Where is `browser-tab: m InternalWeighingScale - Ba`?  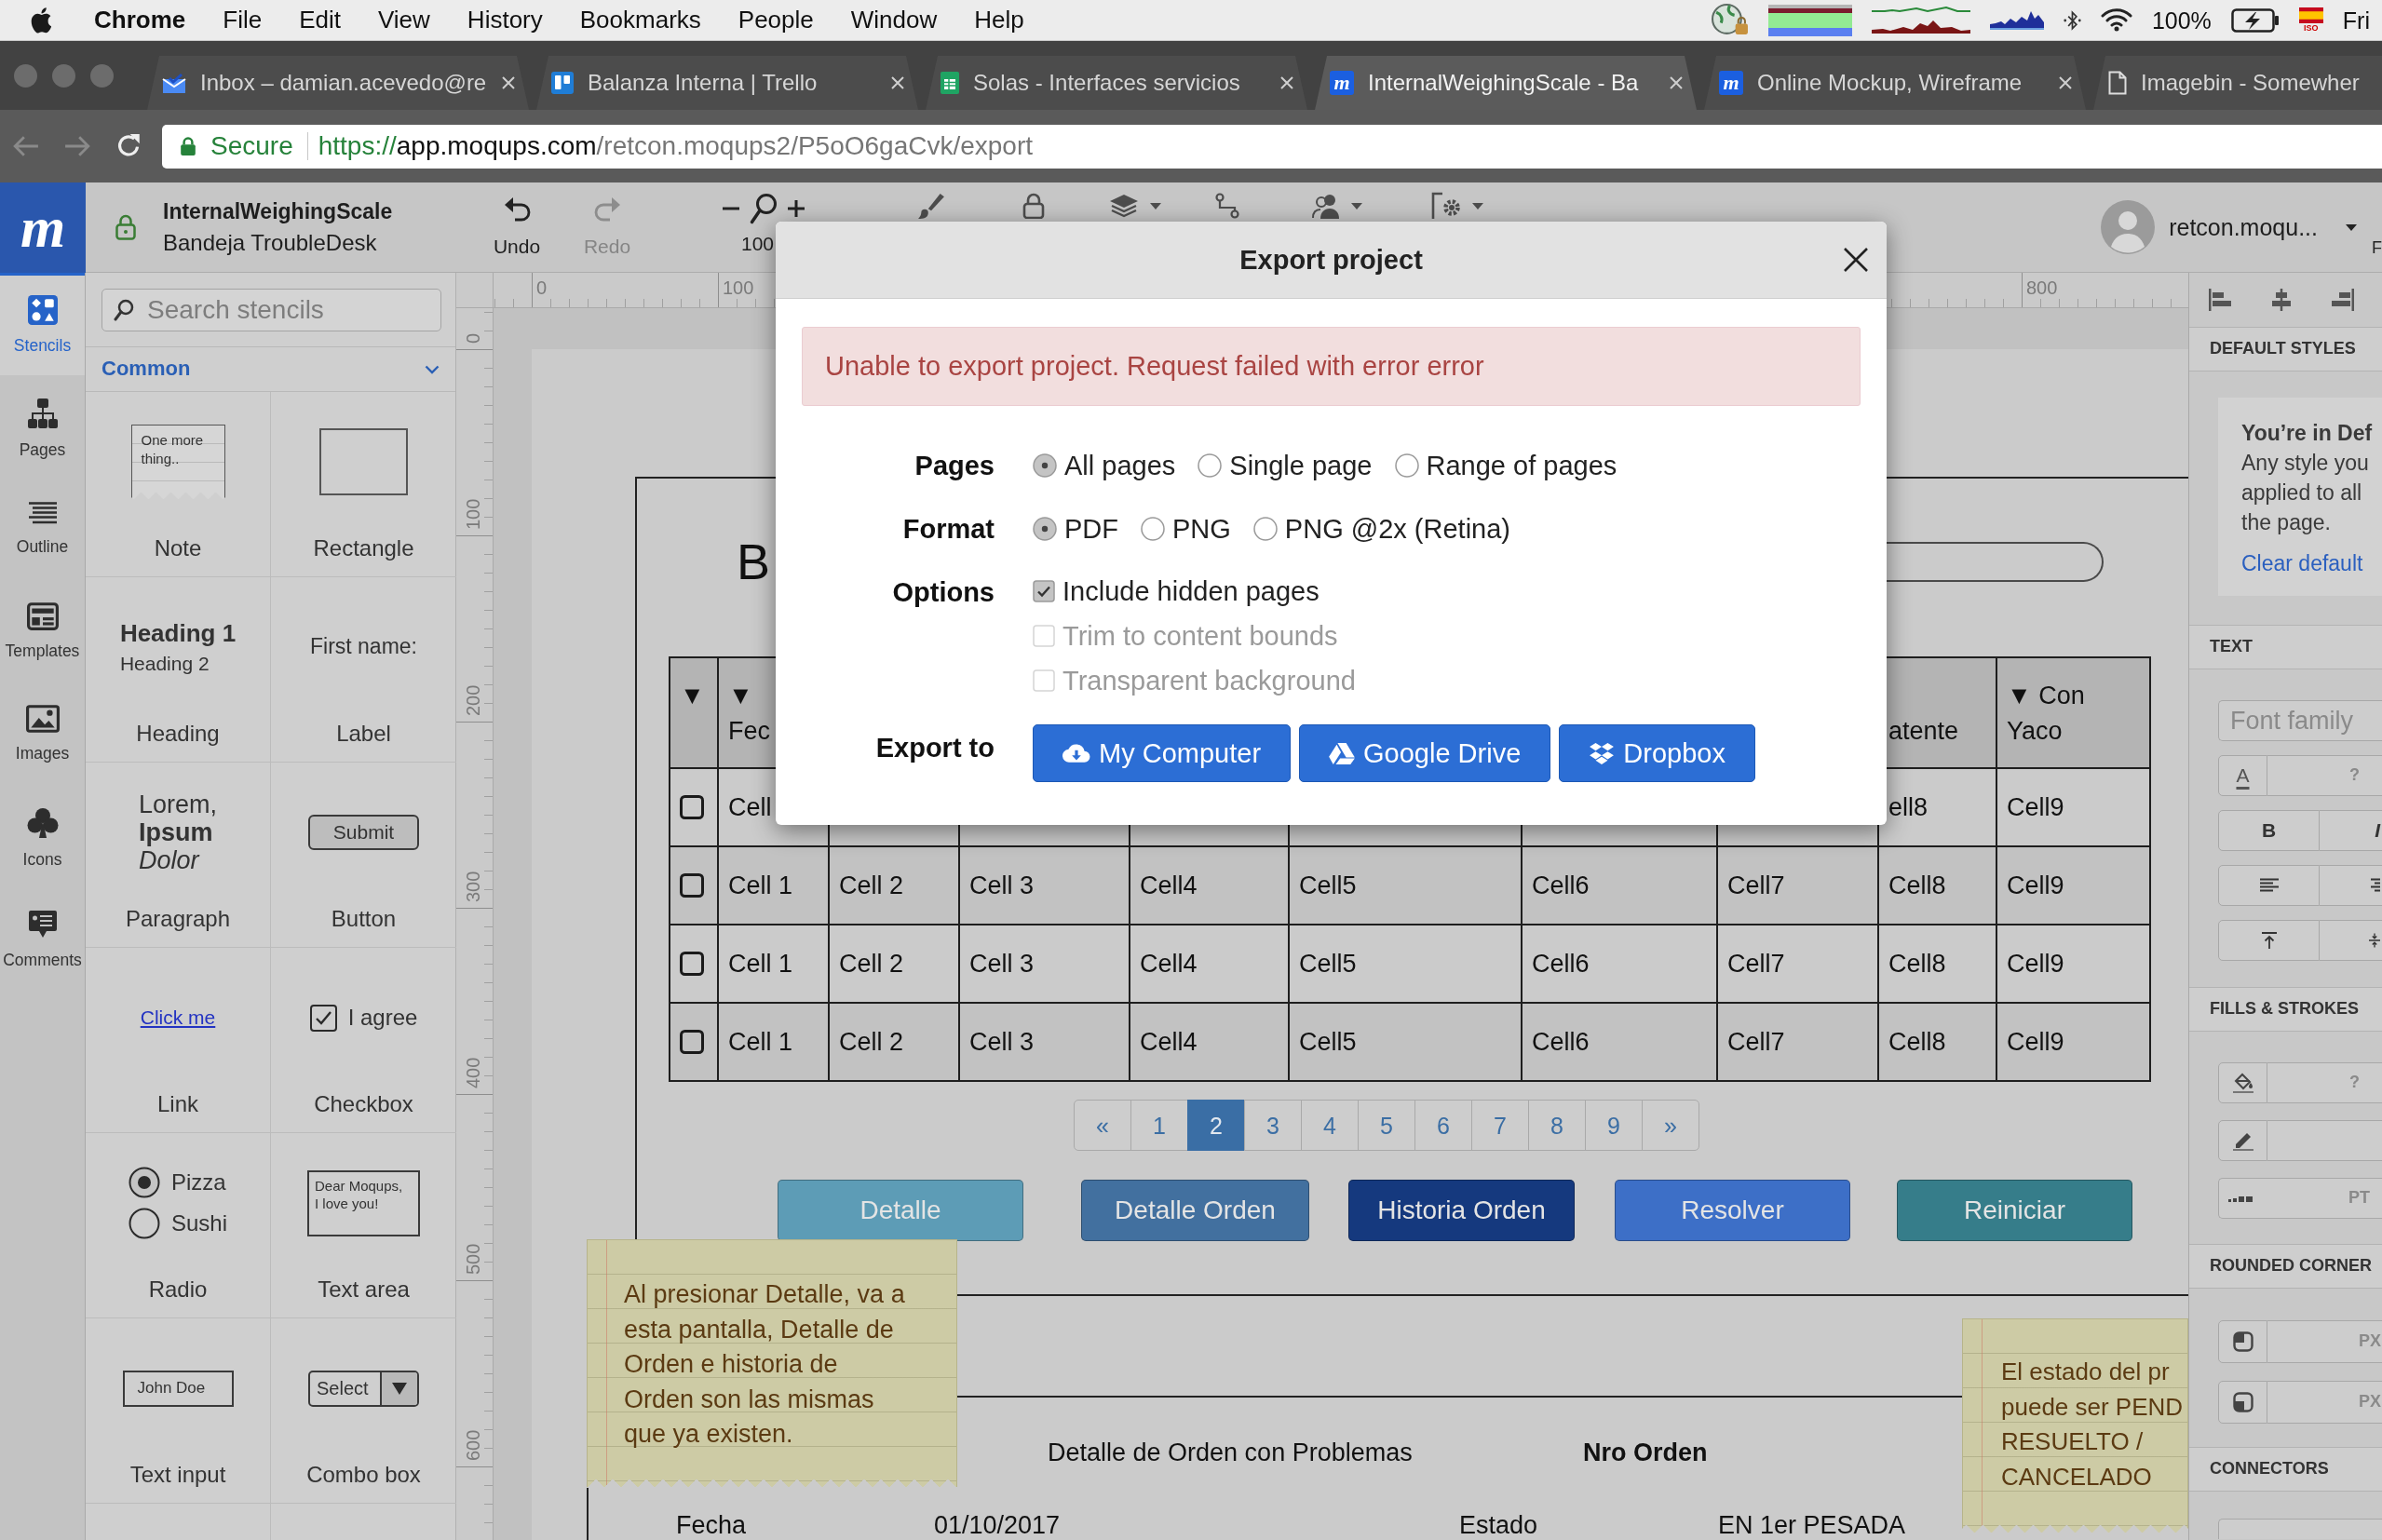
browser-tab: m InternalWeighingScale - Ba is located at coordinates (1506, 83).